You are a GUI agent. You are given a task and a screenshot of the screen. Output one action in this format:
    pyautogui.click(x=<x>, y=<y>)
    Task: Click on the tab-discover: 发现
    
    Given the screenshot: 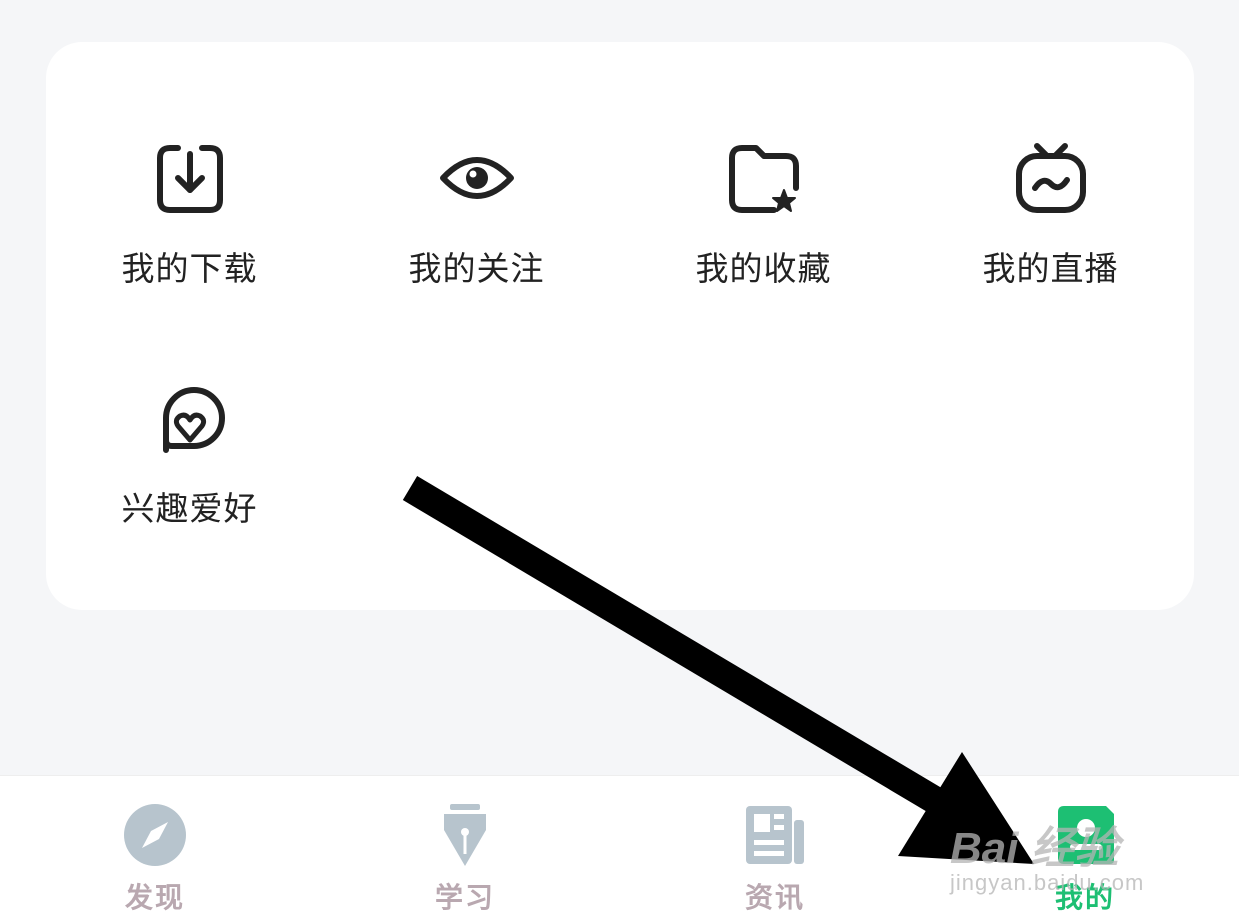 What is the action you would take?
    pyautogui.click(x=155, y=850)
    